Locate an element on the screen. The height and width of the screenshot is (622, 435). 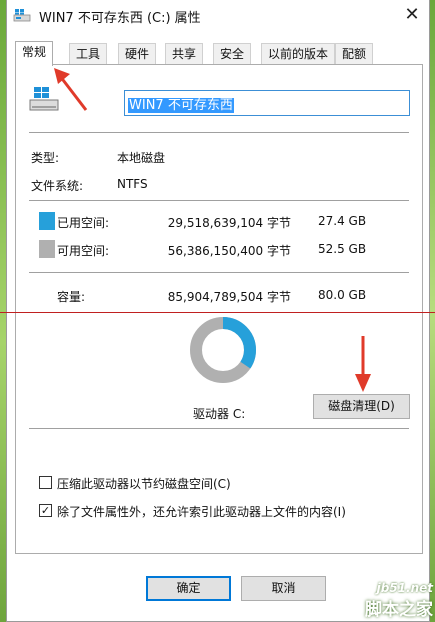
tab-bar: 常规 工具 硬件 共享 安全 以前的版本 配额 is located at coordinates (219, 53).